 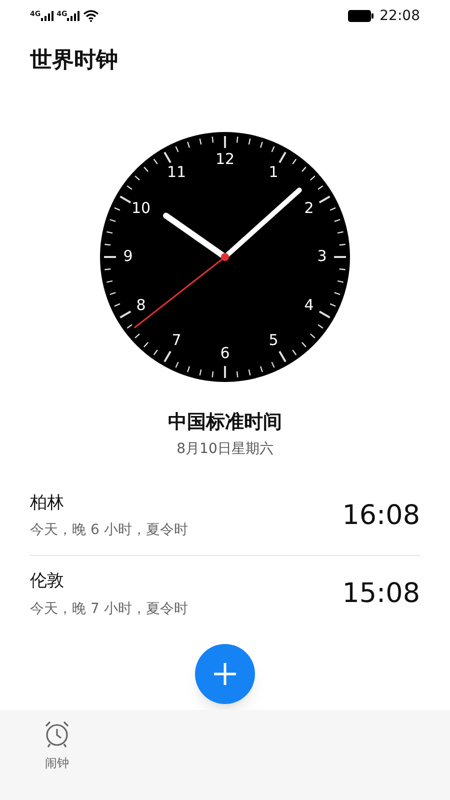 What do you see at coordinates (177, 172) in the screenshot?
I see `dial-number: 11` at bounding box center [177, 172].